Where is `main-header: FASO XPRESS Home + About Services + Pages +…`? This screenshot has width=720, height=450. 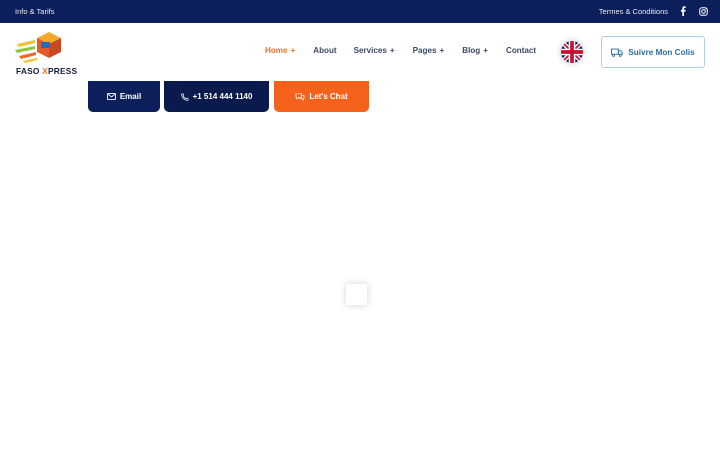
main-header: FASO XPRESS Home + About Services + Pages +… is located at coordinates (360, 52).